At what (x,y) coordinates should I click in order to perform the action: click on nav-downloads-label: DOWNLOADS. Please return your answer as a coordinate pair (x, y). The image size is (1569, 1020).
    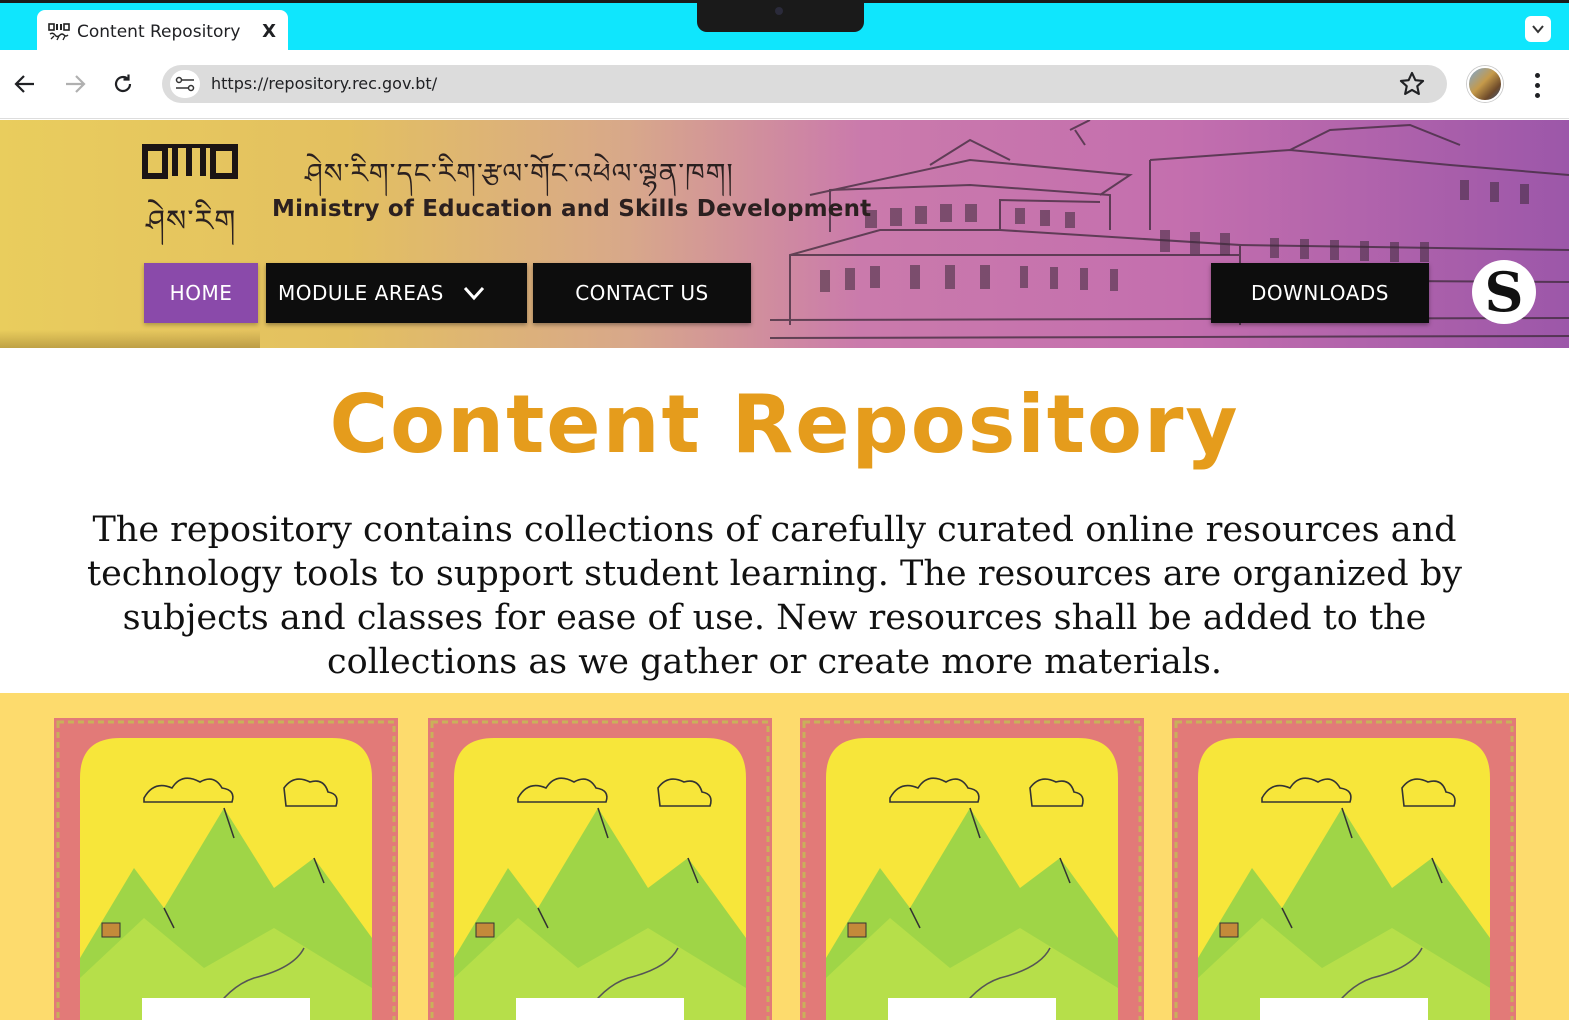
    Looking at the image, I should click on (1320, 293).